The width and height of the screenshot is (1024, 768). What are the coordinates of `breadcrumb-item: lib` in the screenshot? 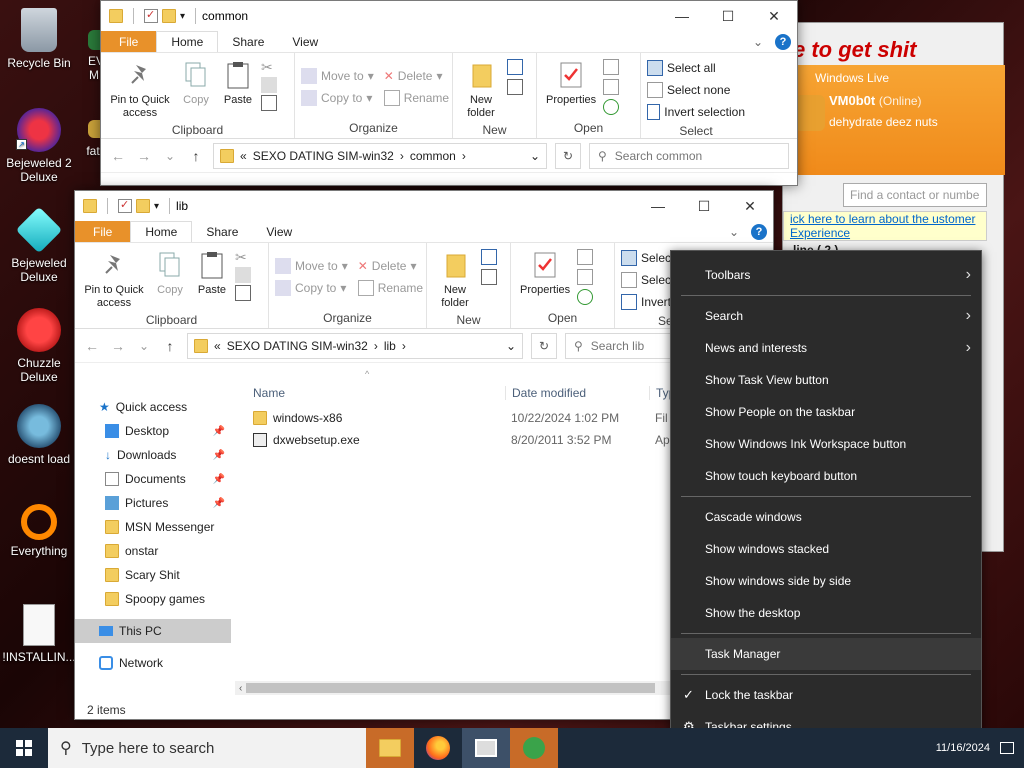 It's located at (390, 346).